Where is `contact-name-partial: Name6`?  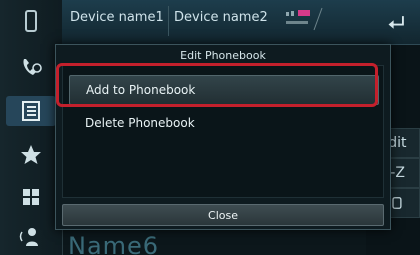 contact-name-partial: Name6 is located at coordinates (114, 243).